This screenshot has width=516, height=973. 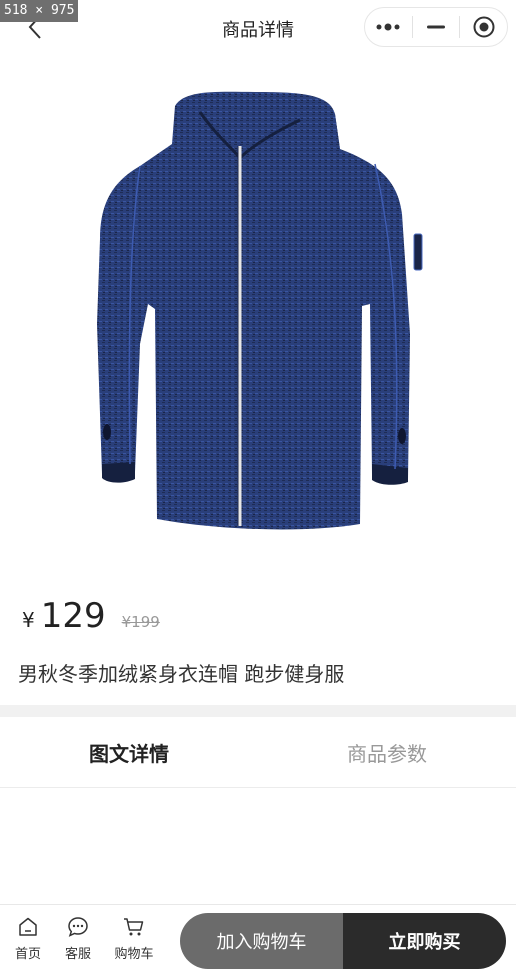 I want to click on section-divider, so click(x=258, y=711).